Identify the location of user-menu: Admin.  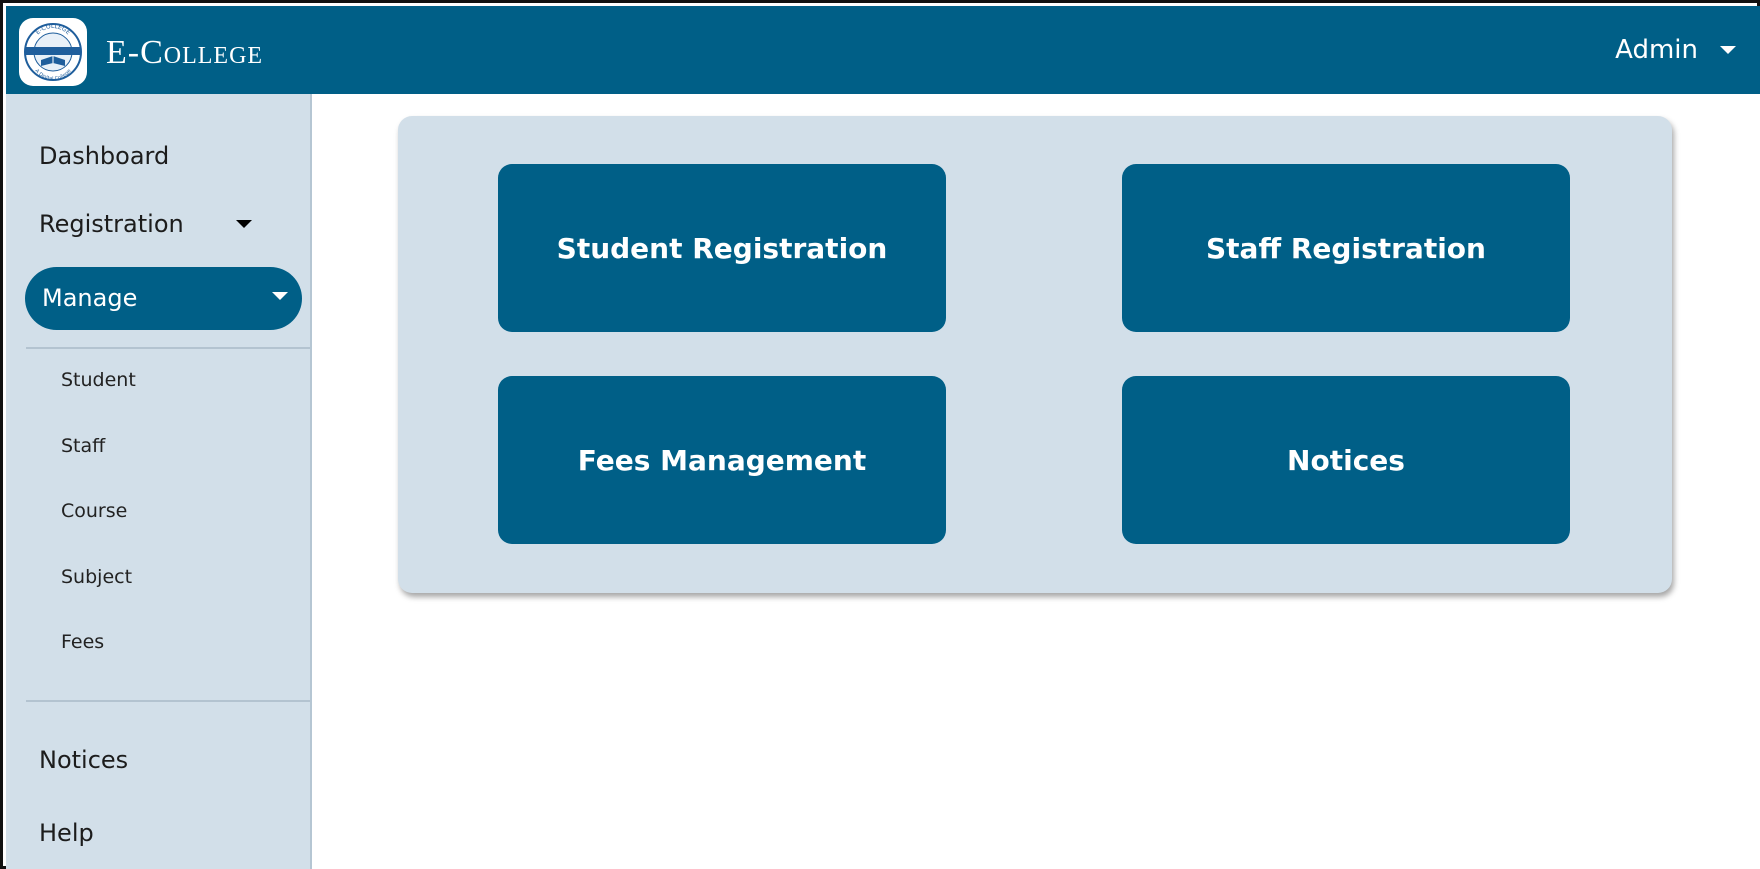
(1675, 50).